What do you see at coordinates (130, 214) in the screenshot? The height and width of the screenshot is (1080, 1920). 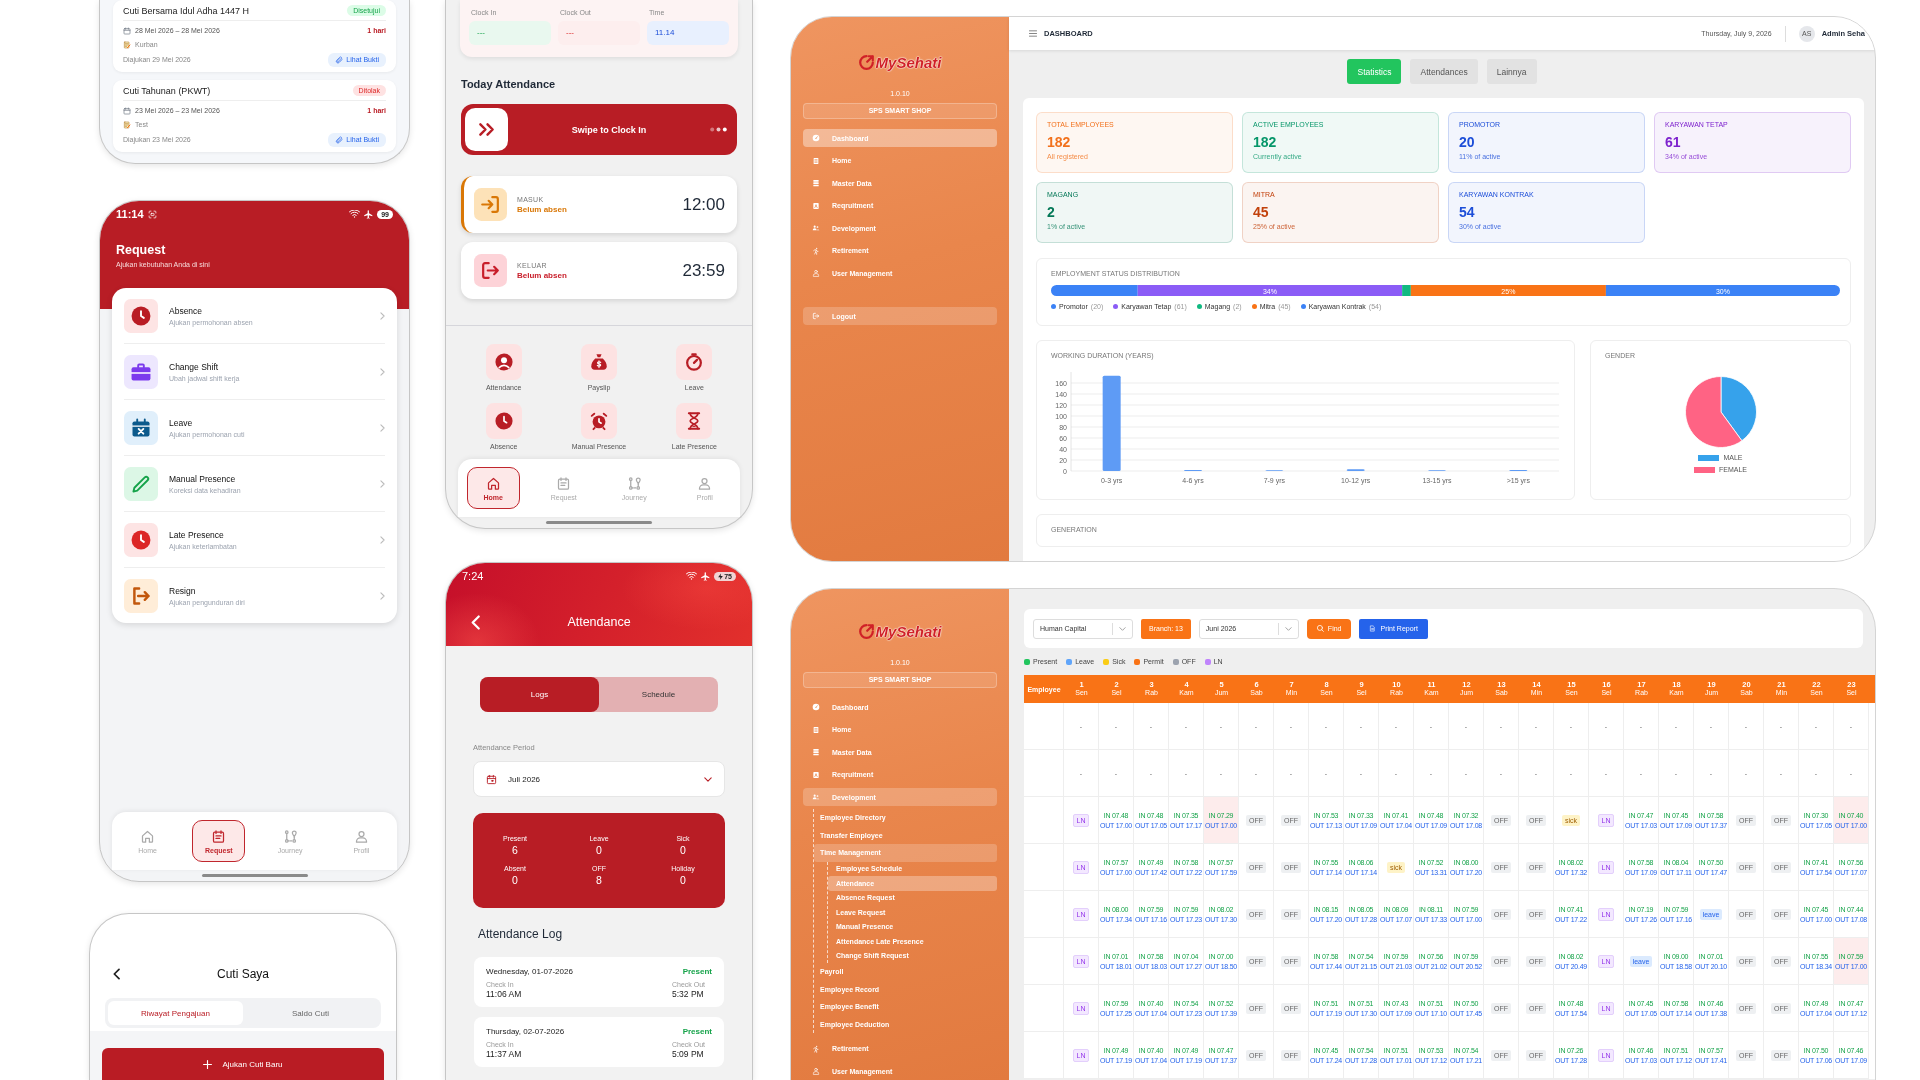 I see `status-time: 11:14` at bounding box center [130, 214].